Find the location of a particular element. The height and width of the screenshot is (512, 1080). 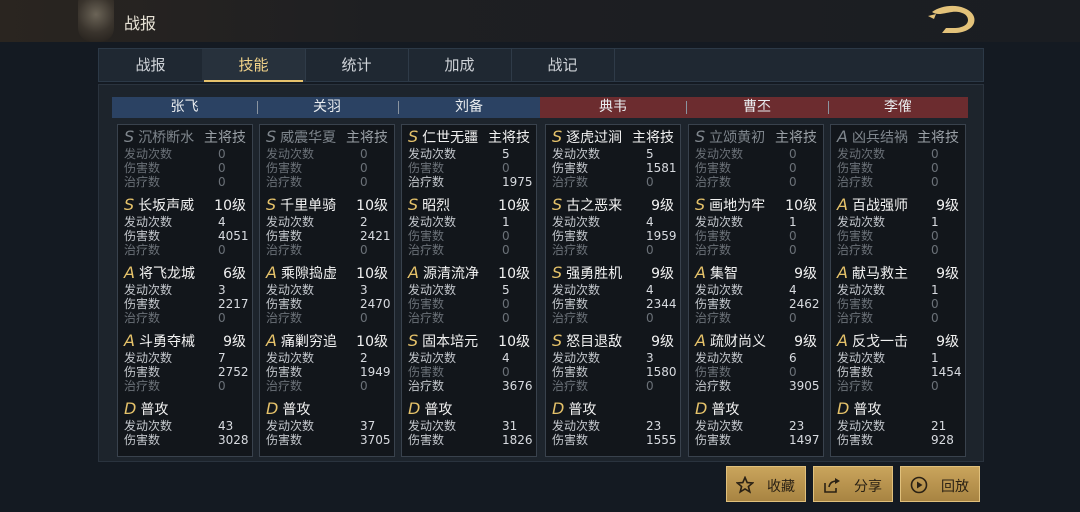

skill-level: 主将技 is located at coordinates (509, 138).